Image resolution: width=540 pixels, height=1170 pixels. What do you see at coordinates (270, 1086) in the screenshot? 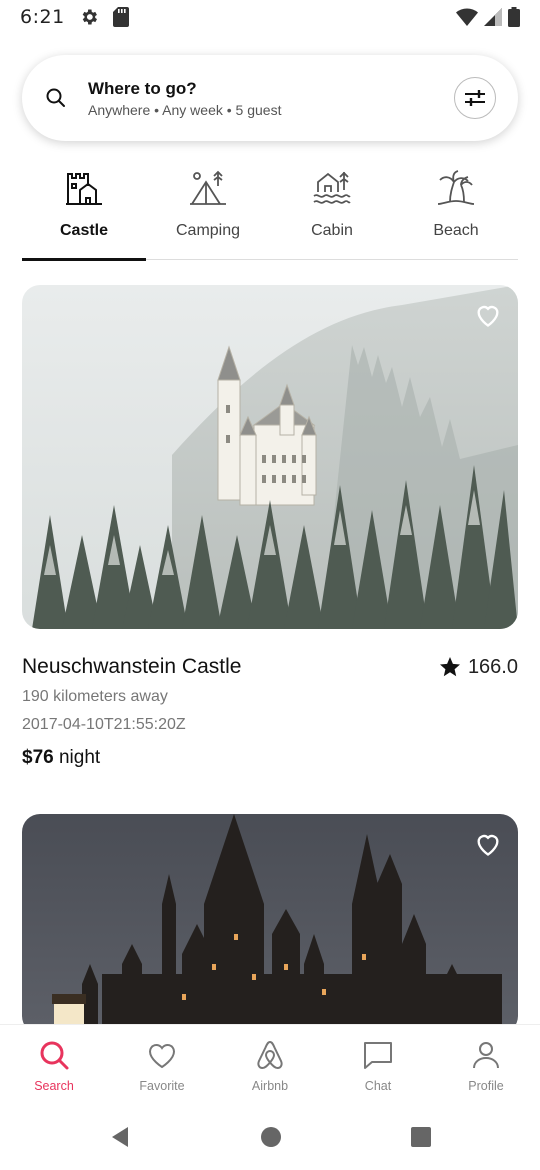
I see `nav-label: Airbnb` at bounding box center [270, 1086].